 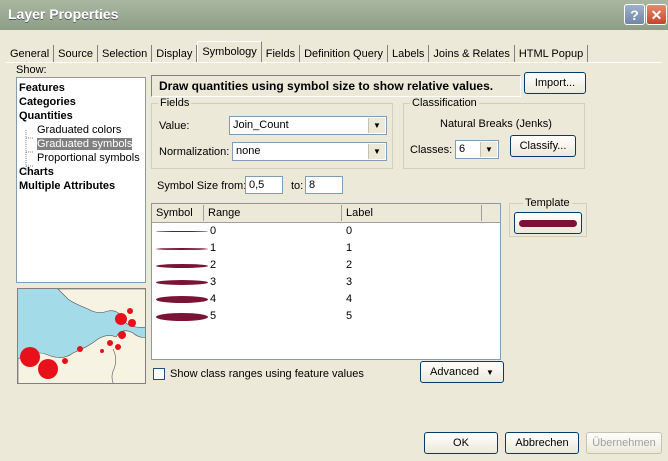 What do you see at coordinates (317, 265) in the screenshot?
I see `table-row: 22` at bounding box center [317, 265].